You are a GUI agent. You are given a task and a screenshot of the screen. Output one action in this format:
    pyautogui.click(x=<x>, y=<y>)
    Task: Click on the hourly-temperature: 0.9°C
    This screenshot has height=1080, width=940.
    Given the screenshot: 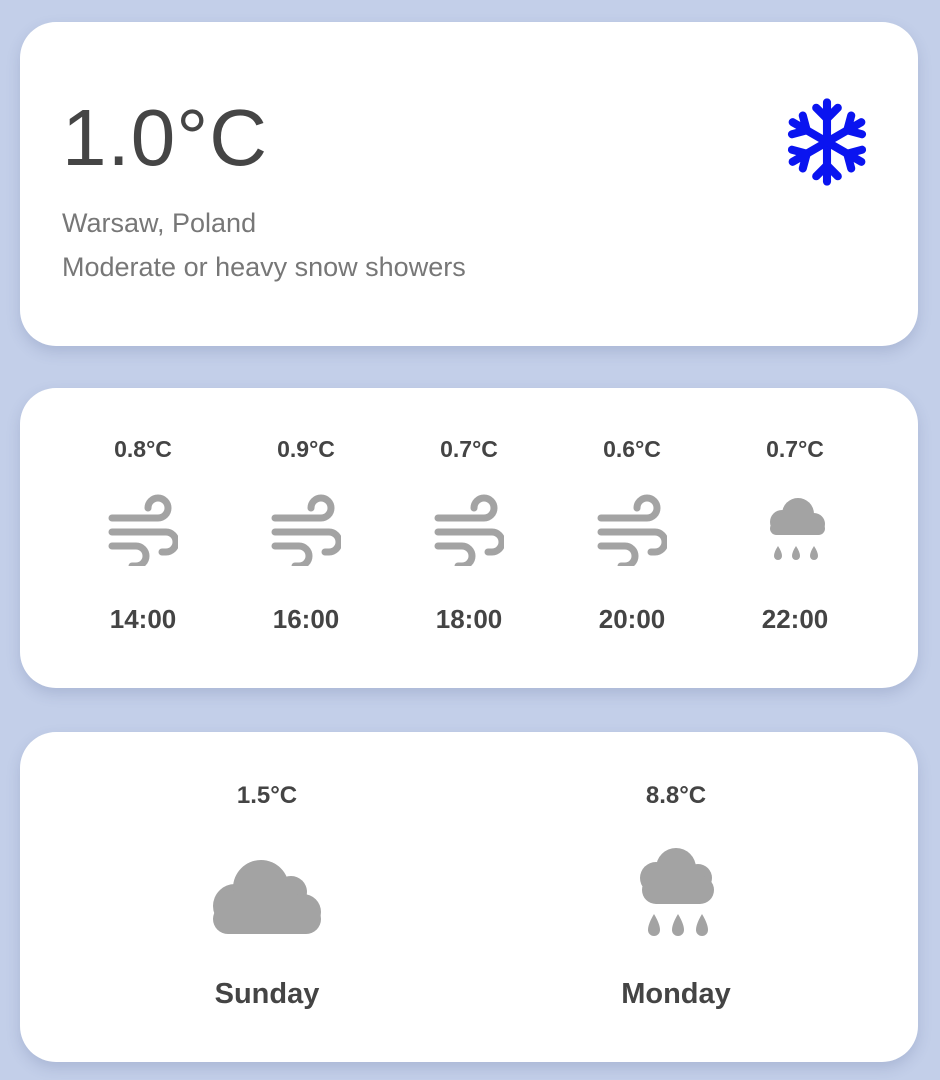 What is the action you would take?
    pyautogui.click(x=306, y=449)
    